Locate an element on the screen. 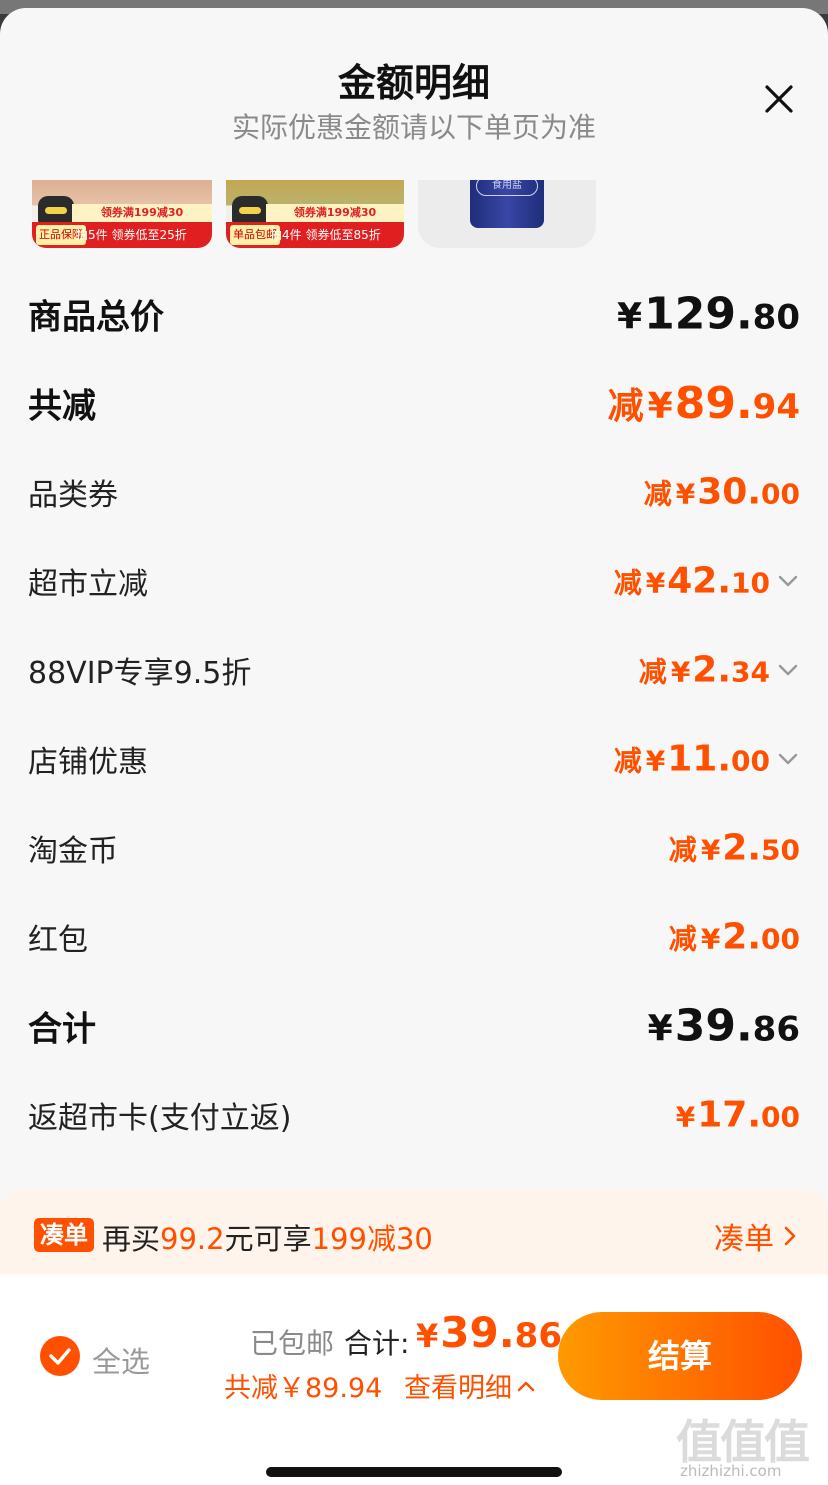  free-shipping-label: 已包邮 is located at coordinates (292, 1343).